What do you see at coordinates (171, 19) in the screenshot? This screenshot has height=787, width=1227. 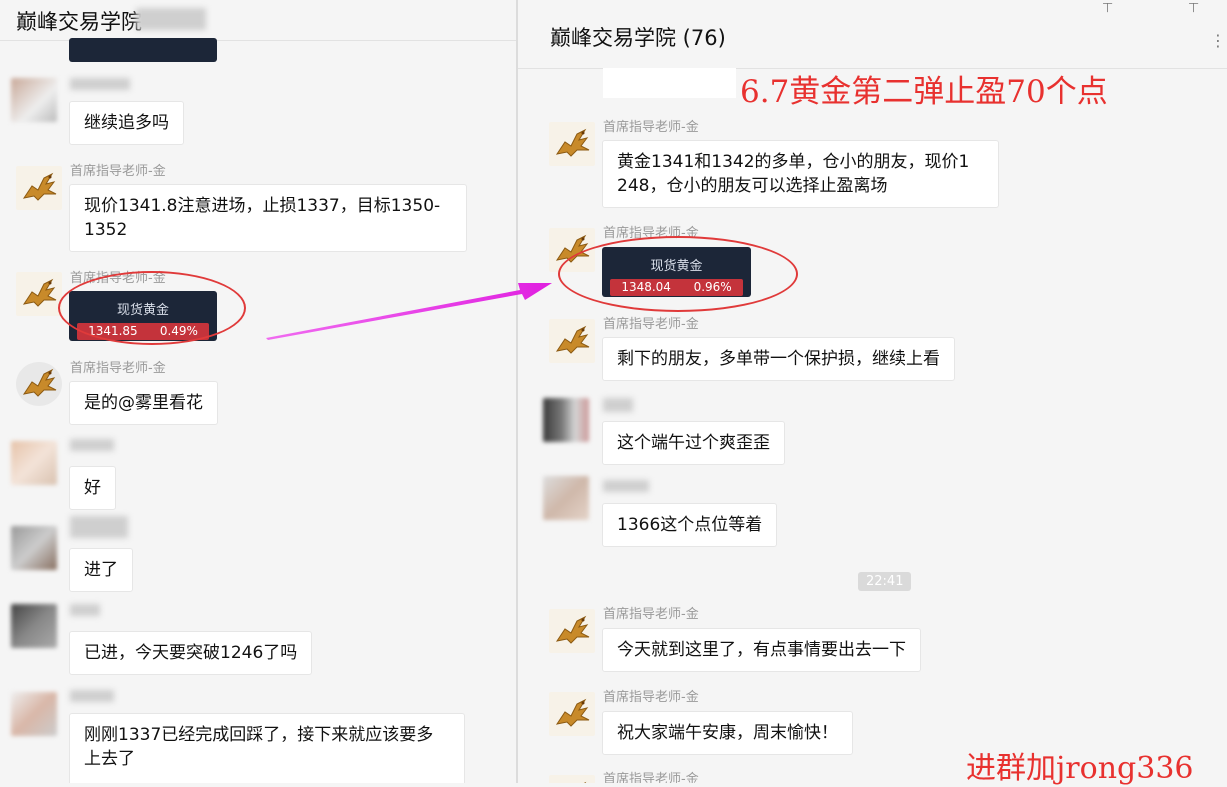 I see `redacted-block` at bounding box center [171, 19].